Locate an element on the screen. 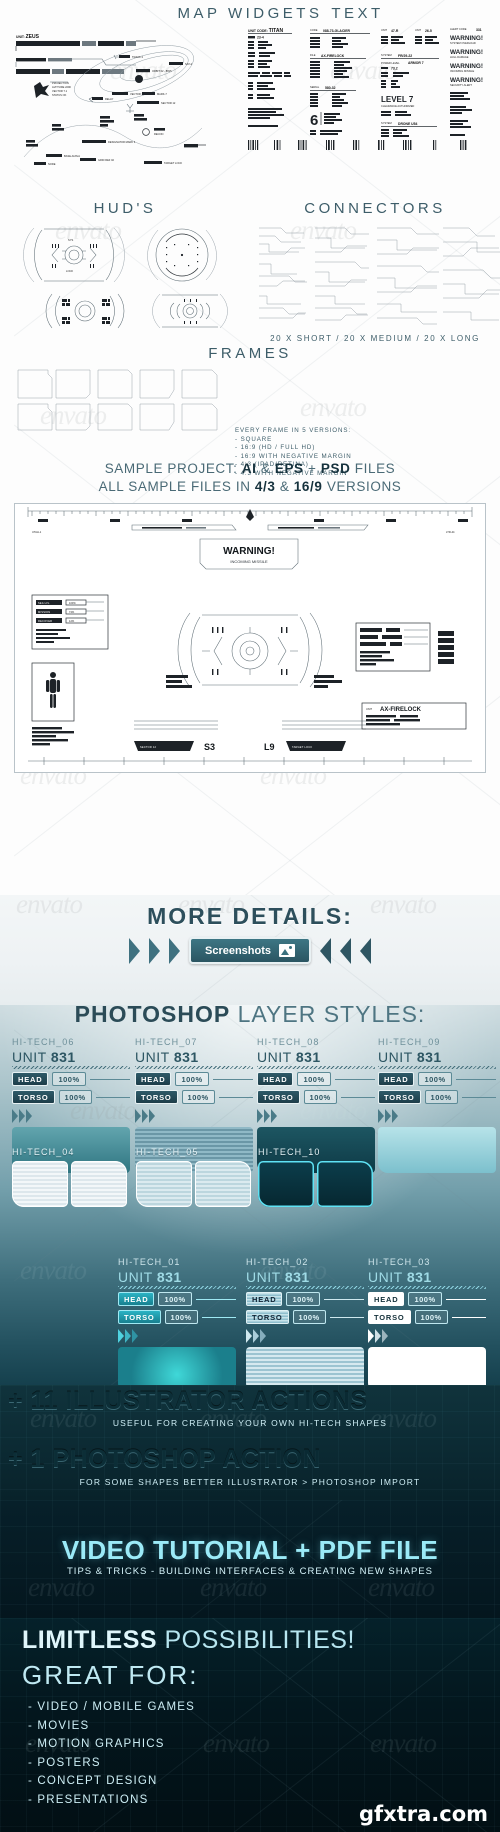  warning-label: WARNING! is located at coordinates (466, 38).